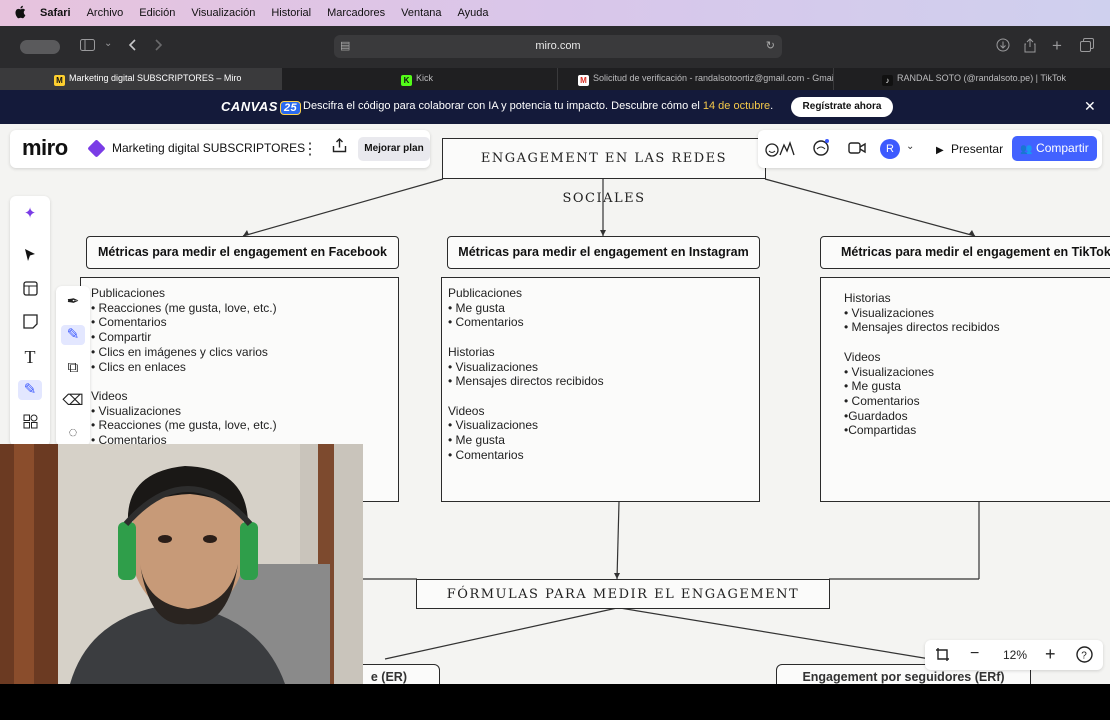 The height and width of the screenshot is (720, 1110). What do you see at coordinates (842, 107) in the screenshot?
I see `register-button: Regístrate ahora` at bounding box center [842, 107].